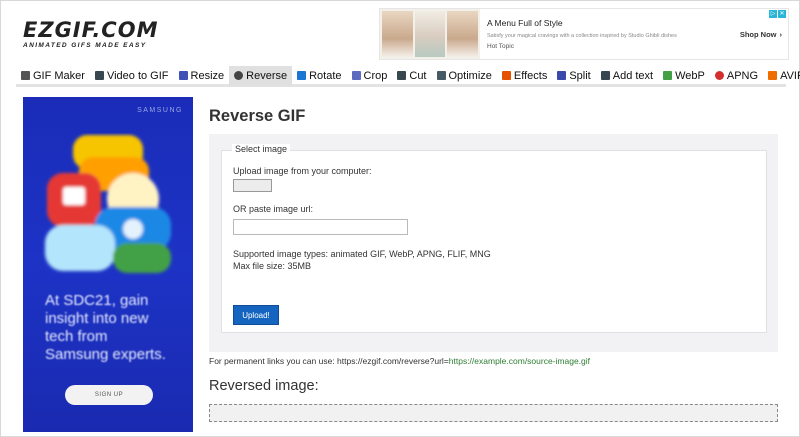 This screenshot has height=437, width=800. I want to click on ad-sign-up-button: SIGN UP, so click(109, 395).